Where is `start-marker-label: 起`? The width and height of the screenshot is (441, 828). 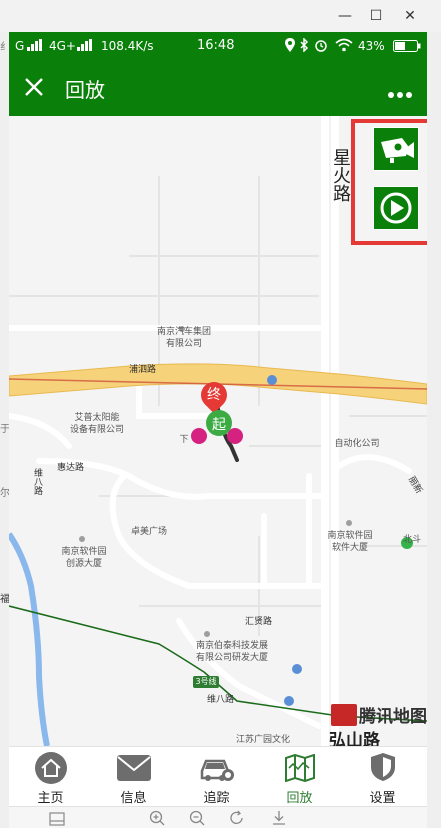 start-marker-label: 起 is located at coordinates (219, 425).